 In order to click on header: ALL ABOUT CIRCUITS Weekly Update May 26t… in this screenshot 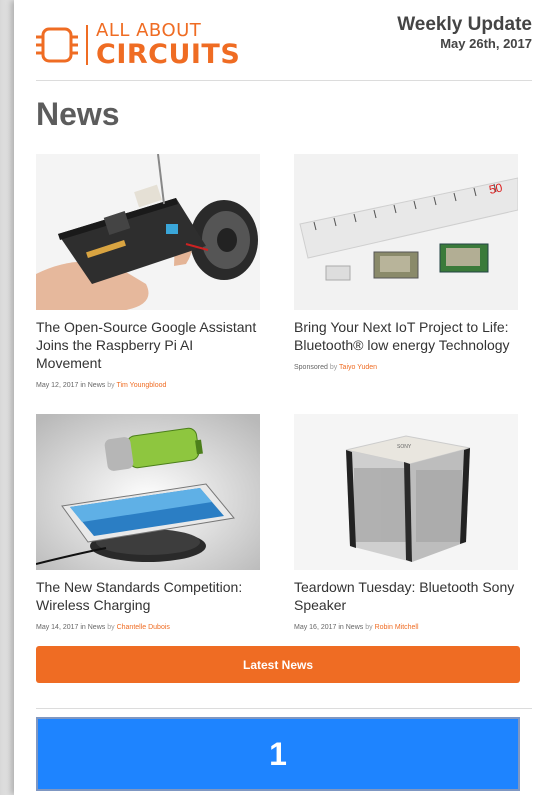, I will do `click(284, 46)`.